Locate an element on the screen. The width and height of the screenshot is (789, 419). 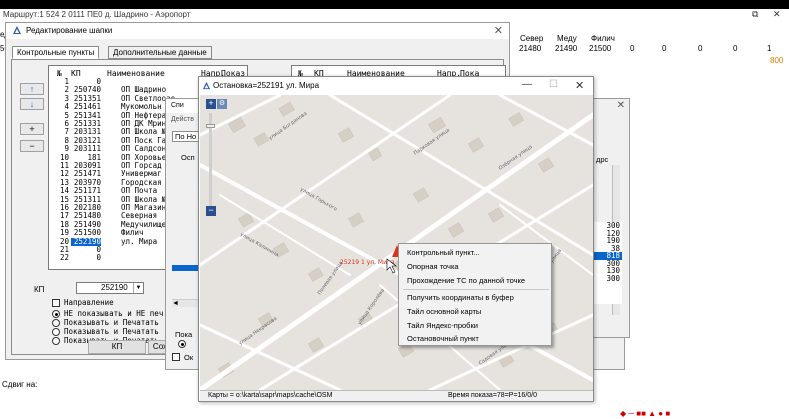
move-down-button: ↓ is located at coordinates (32, 104).